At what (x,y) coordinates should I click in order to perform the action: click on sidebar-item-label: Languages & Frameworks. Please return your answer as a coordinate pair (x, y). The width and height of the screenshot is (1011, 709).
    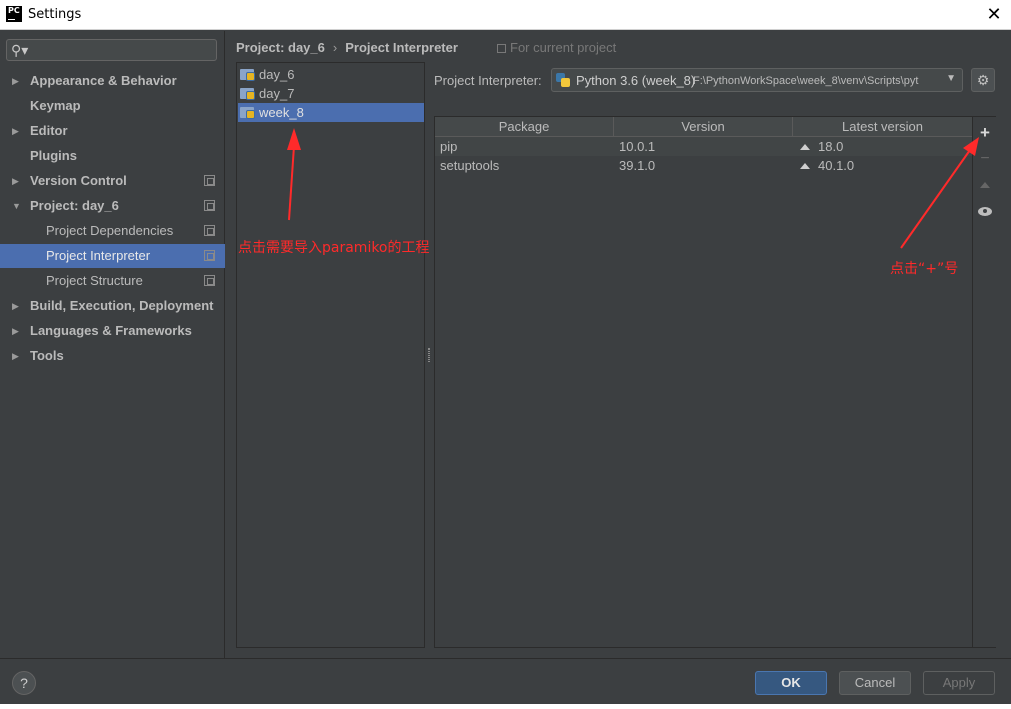
    Looking at the image, I should click on (111, 330).